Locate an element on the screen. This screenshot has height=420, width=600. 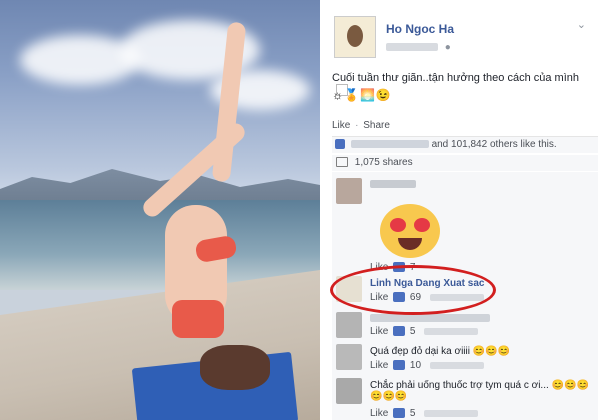
post-header: Ho Ngoc Ha ● ⌄ is located at coordinates (460, 38).